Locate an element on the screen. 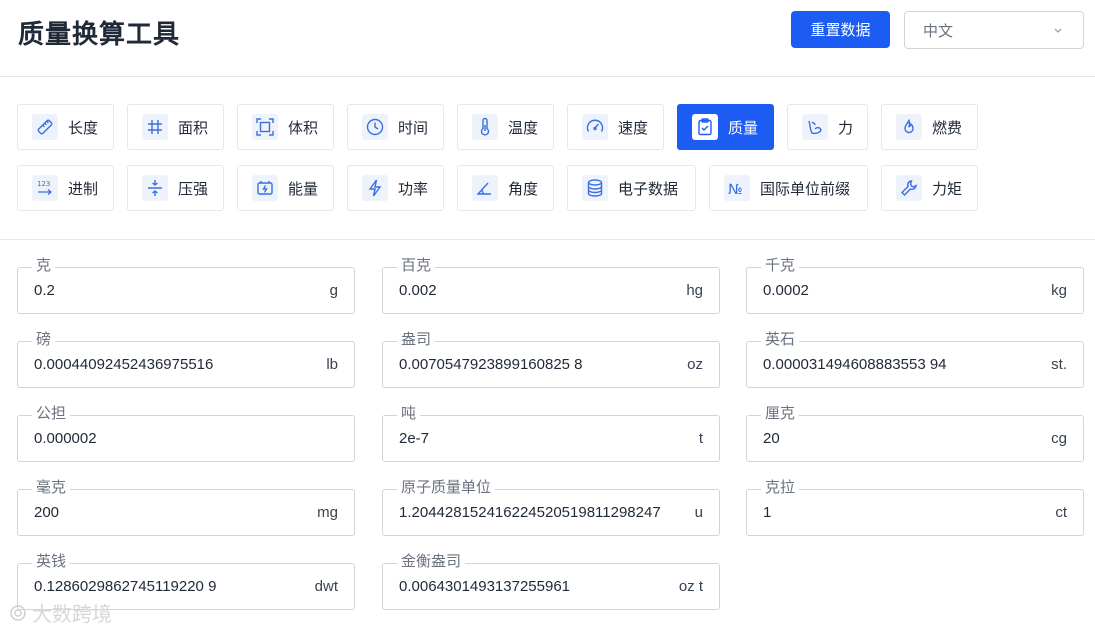  category-label: 温度 is located at coordinates (523, 128).